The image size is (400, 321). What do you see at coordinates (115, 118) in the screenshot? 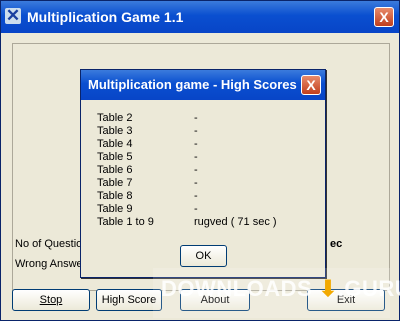
I see `score-table-label: Table 2` at bounding box center [115, 118].